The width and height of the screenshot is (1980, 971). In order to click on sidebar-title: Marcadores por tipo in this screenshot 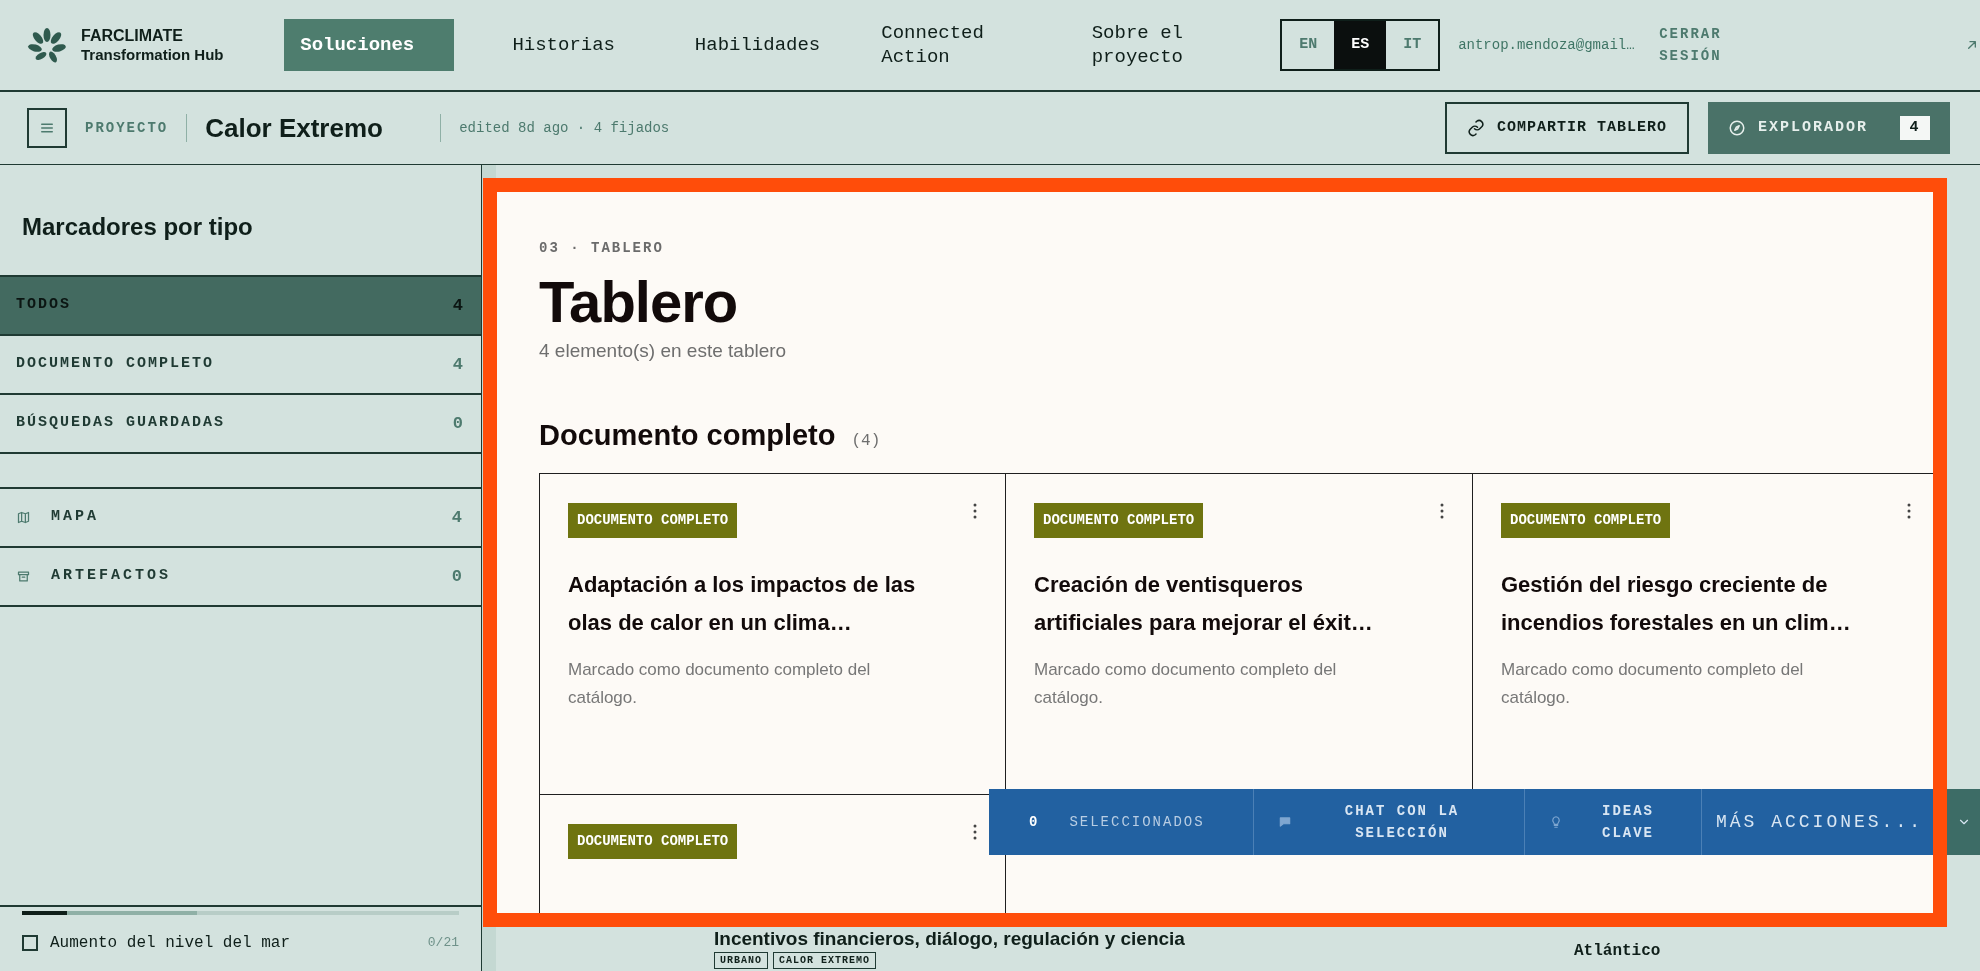, I will do `click(137, 227)`.